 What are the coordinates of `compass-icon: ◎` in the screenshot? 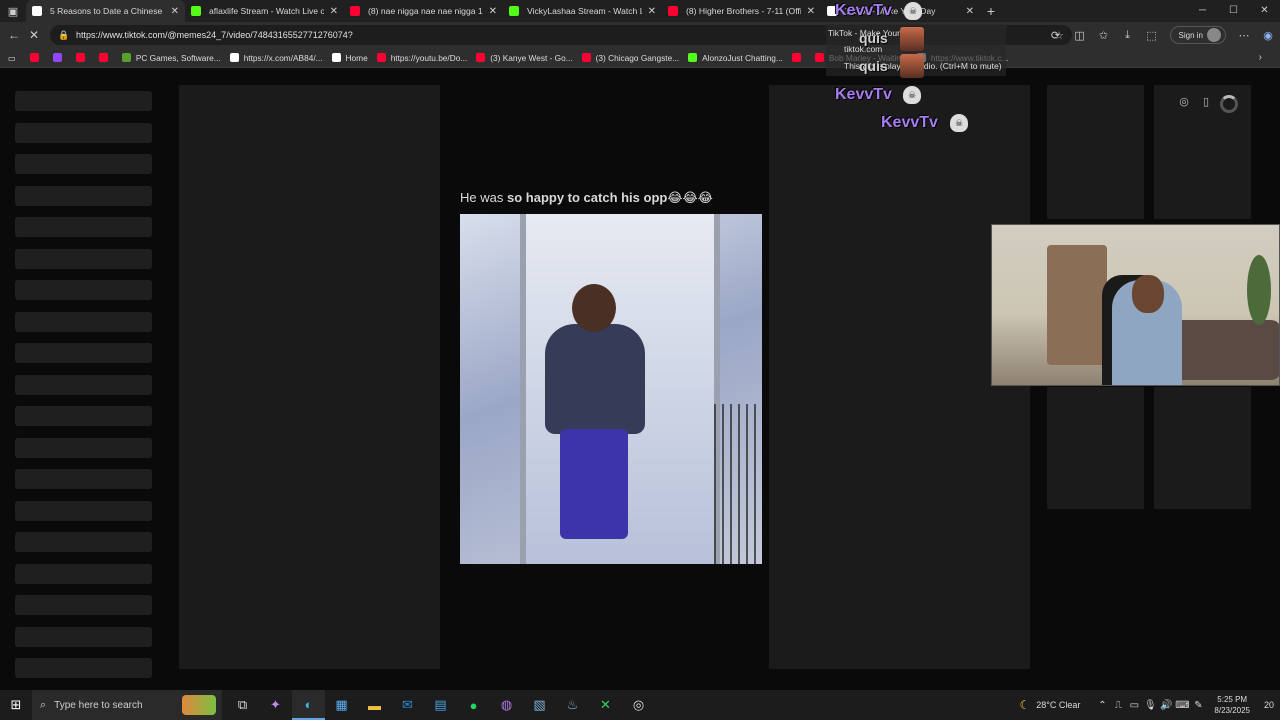 It's located at (1184, 105).